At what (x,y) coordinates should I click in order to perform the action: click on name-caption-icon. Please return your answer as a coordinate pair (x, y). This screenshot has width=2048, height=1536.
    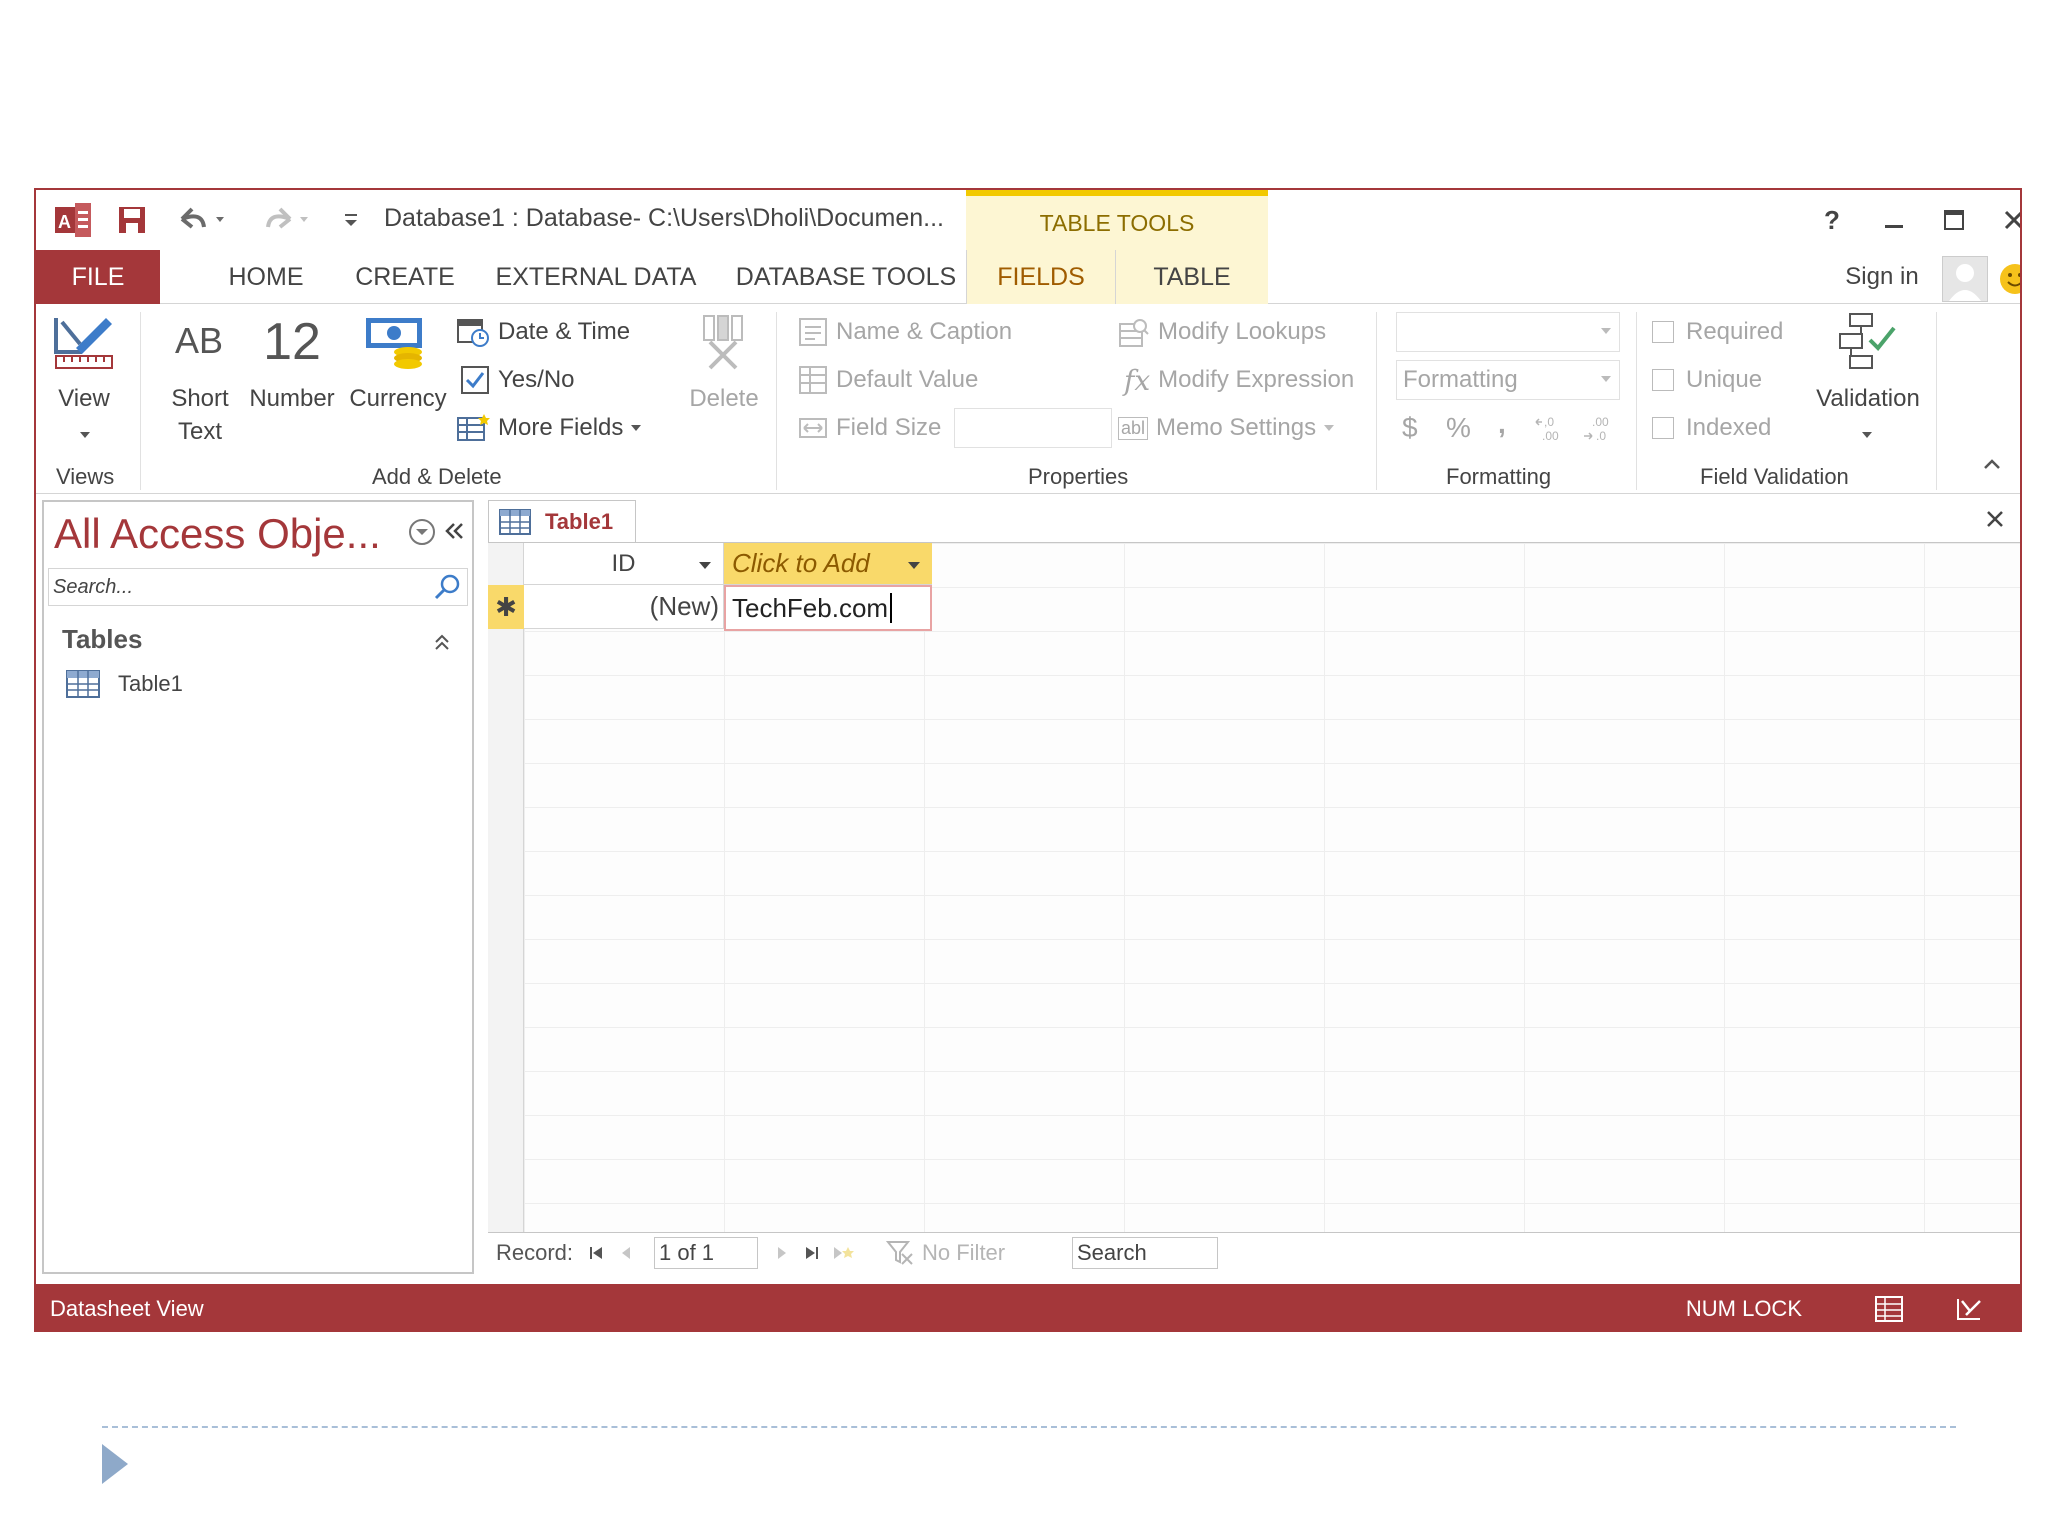
    Looking at the image, I should click on (813, 332).